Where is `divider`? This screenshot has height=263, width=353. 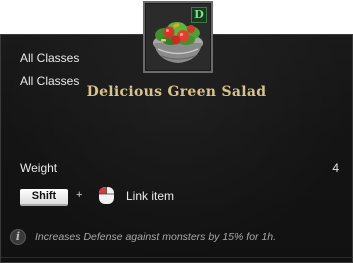 divider is located at coordinates (177, 257).